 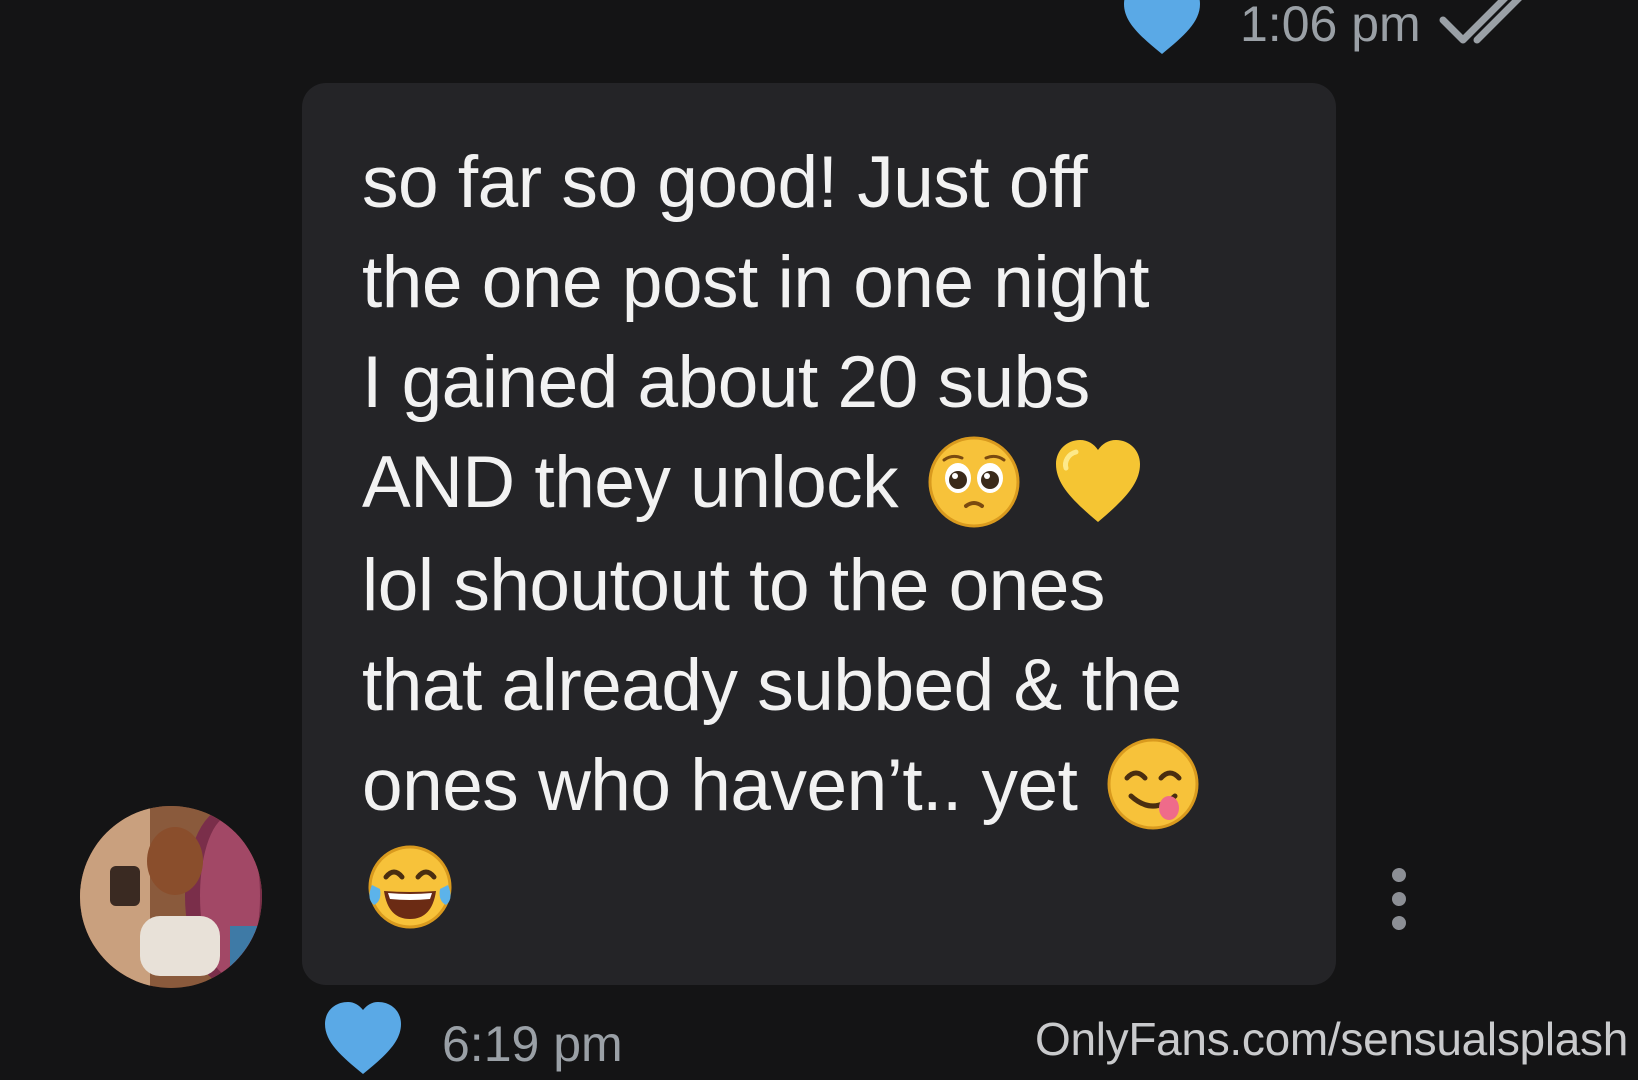 What do you see at coordinates (726, 382) in the screenshot?
I see `message-line-3: I gained about 20 subs` at bounding box center [726, 382].